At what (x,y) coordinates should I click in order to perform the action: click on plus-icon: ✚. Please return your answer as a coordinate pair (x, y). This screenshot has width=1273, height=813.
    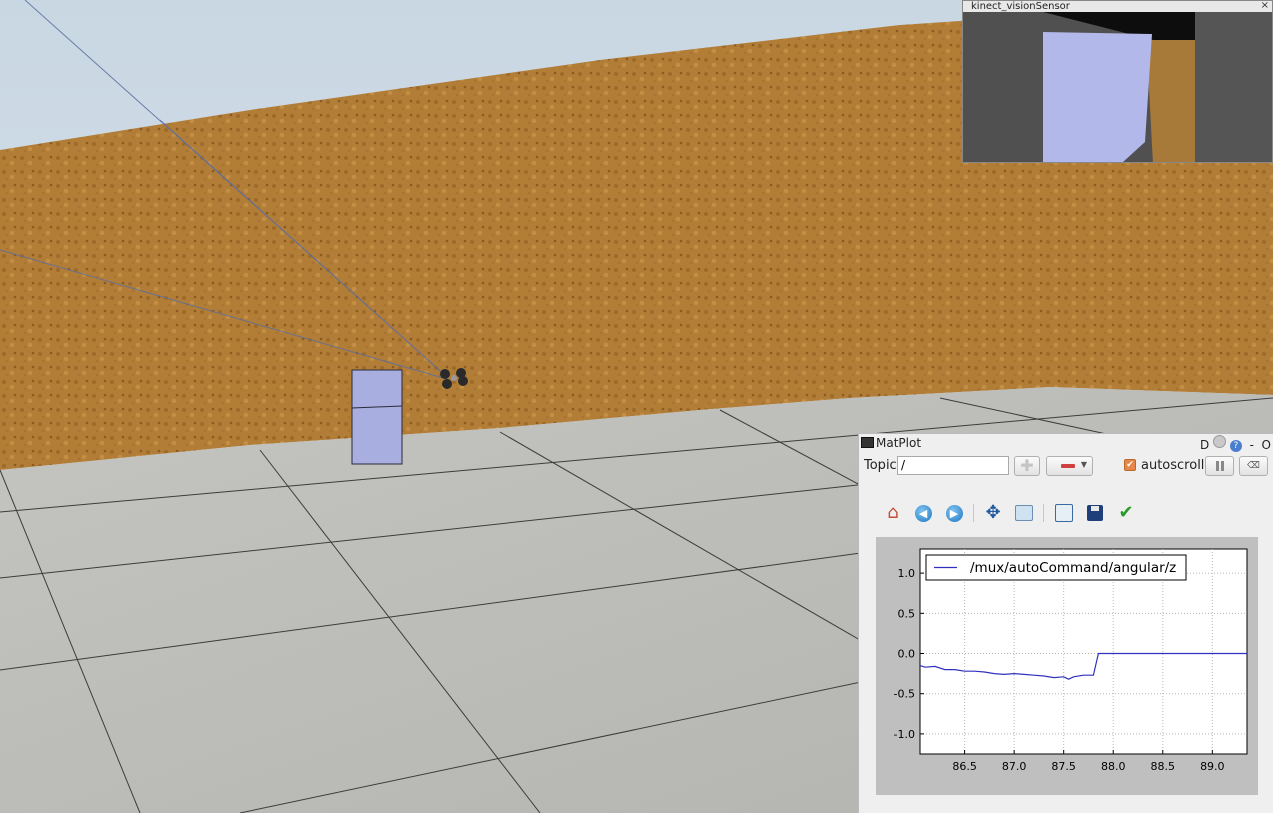
    Looking at the image, I should click on (1027, 465).